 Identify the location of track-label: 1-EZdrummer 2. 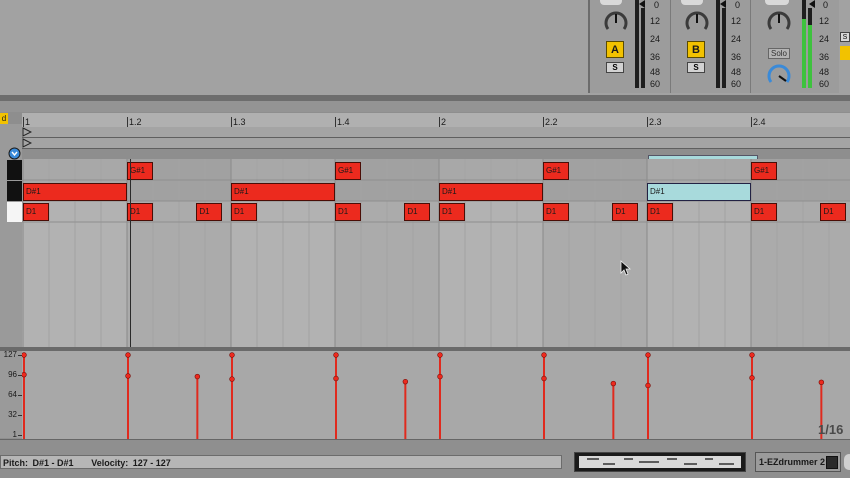
(798, 462).